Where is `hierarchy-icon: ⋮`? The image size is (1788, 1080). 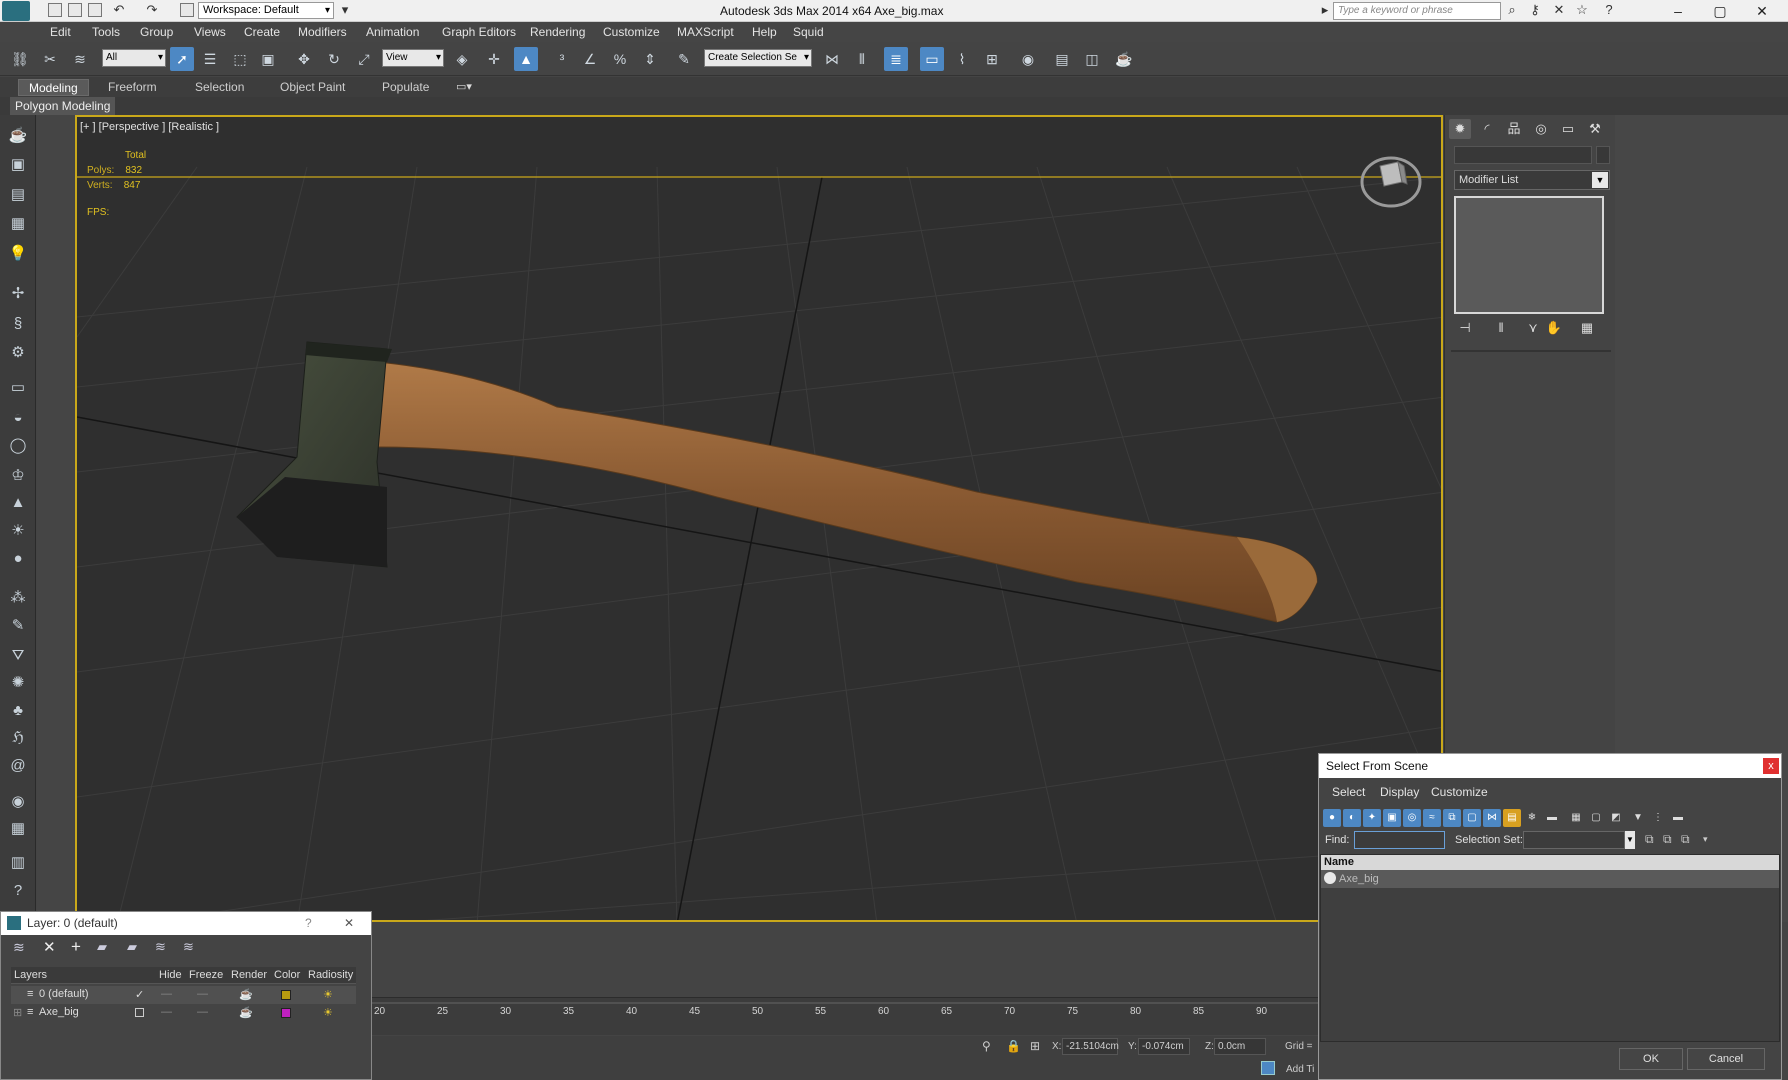
hierarchy-icon: ⋮ is located at coordinates (1658, 818).